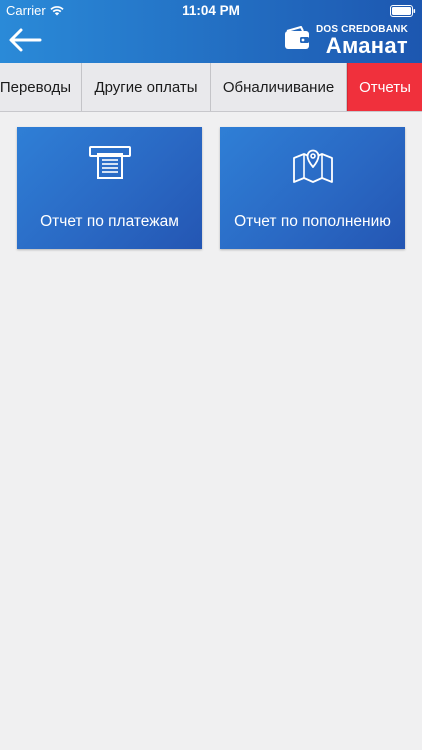  Describe the element at coordinates (146, 87) in the screenshot. I see `tab-drugie-oplaty: Другие оплаты` at that location.